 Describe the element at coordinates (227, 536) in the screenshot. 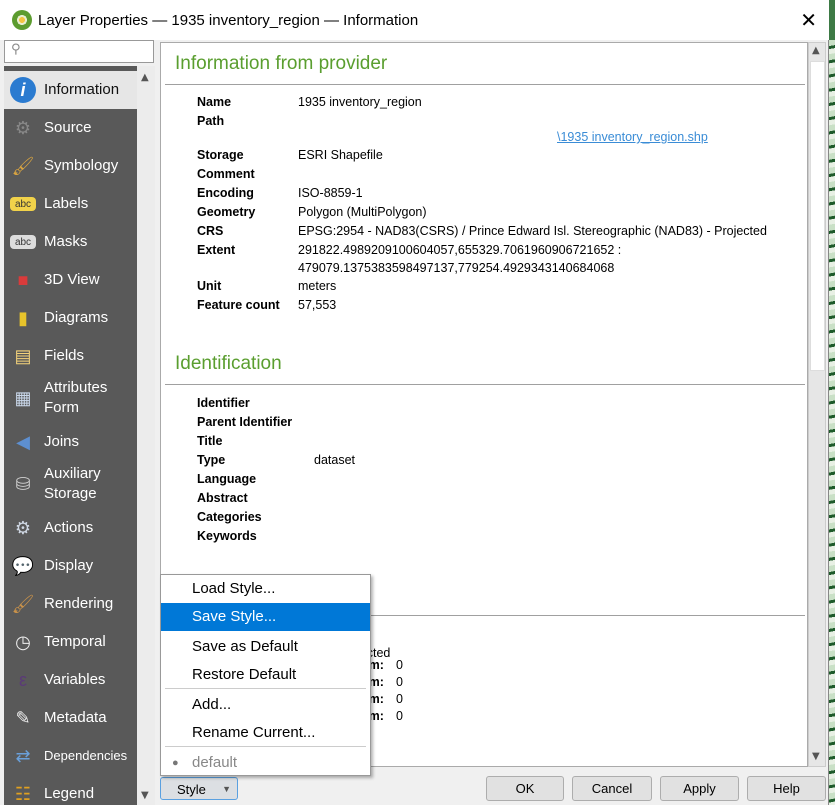

I see `field-label: Keywords` at that location.